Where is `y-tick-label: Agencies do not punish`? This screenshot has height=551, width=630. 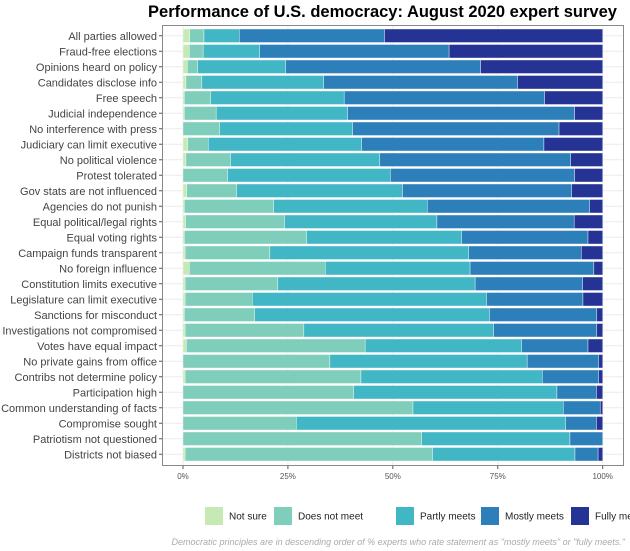
y-tick-label: Agencies do not punish is located at coordinates (100, 207).